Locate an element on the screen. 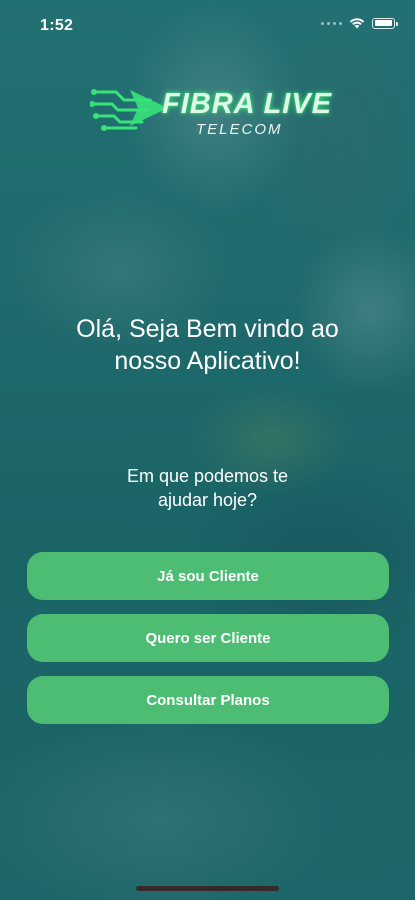 The width and height of the screenshot is (415, 900). welcome-title: Olá, Seja Bem vindo ao nosso Aplicativo! is located at coordinates (207, 345).